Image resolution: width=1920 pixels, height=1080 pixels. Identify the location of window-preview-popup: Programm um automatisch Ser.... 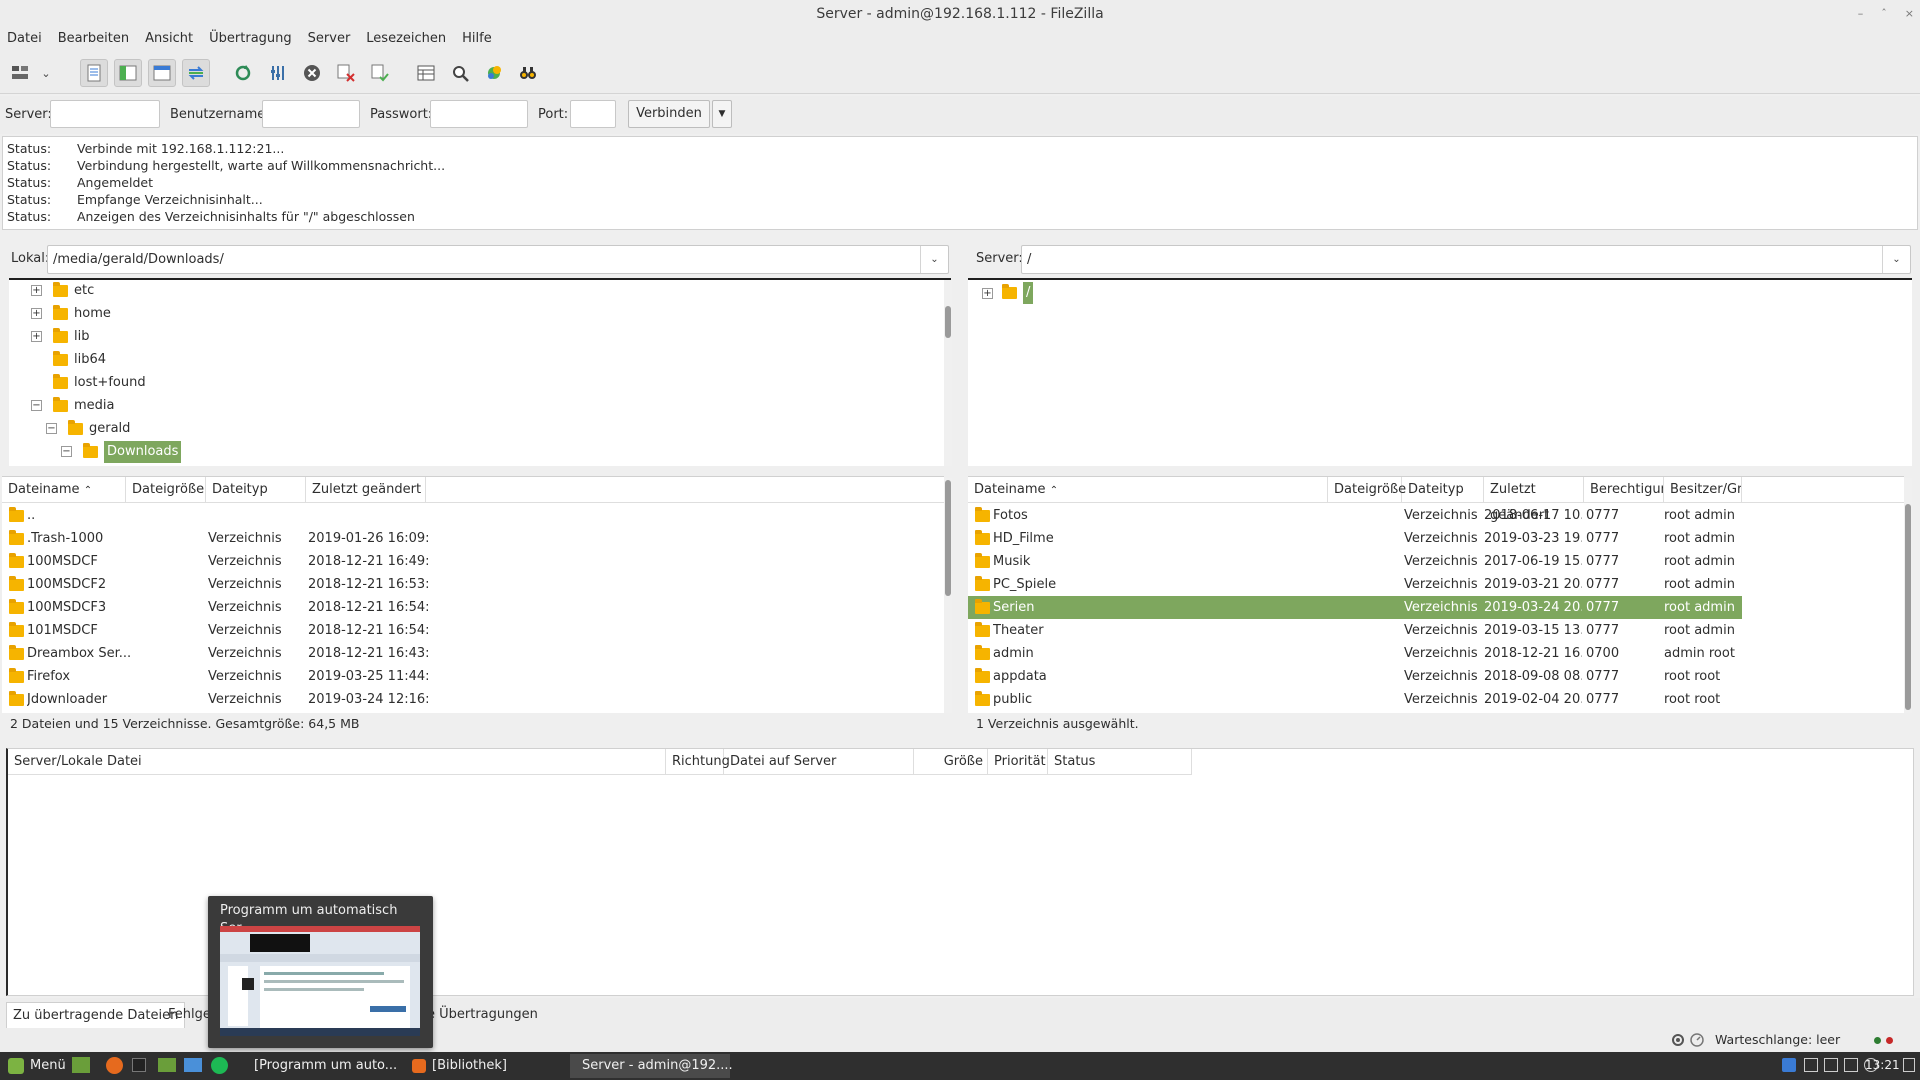
(320, 972).